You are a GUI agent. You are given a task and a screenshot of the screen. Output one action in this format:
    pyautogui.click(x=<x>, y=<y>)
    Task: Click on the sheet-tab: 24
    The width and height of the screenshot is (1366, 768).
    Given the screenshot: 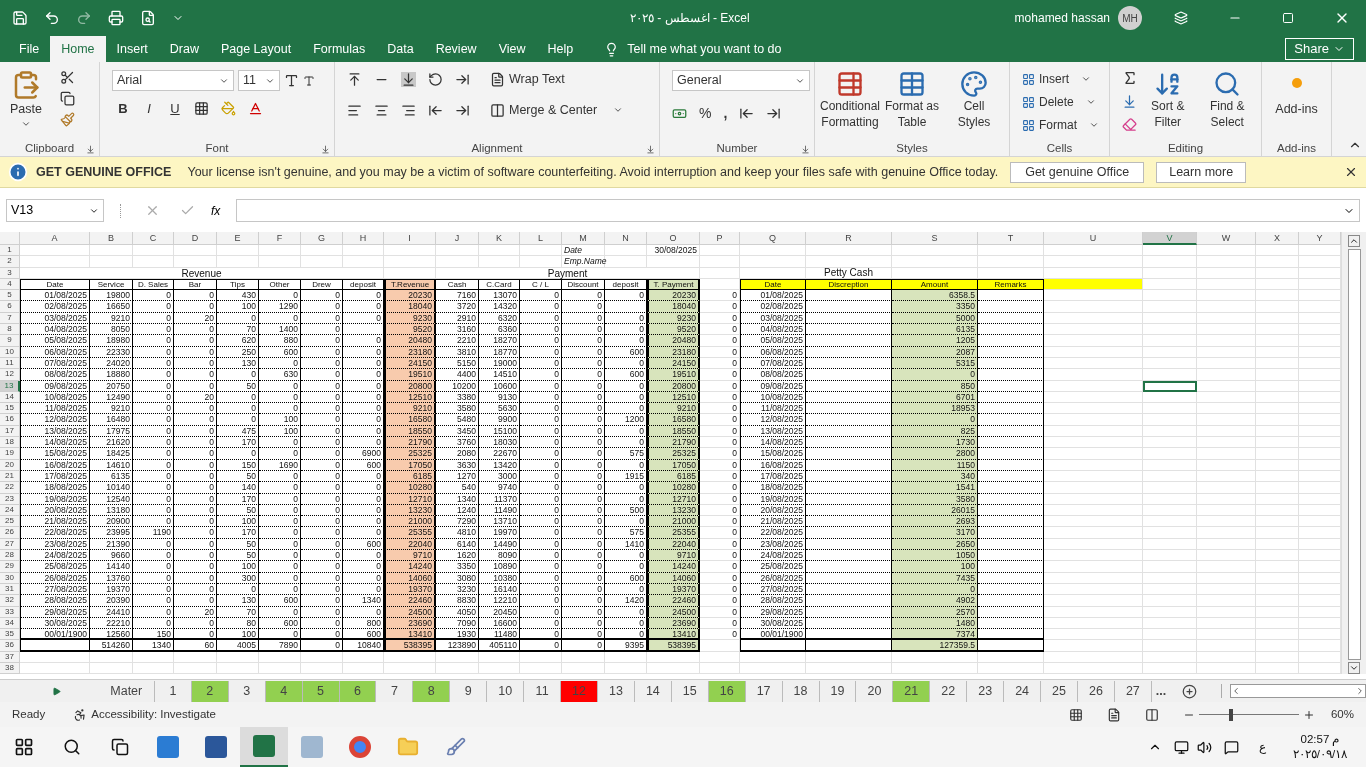 What is the action you would take?
    pyautogui.click(x=1023, y=691)
    